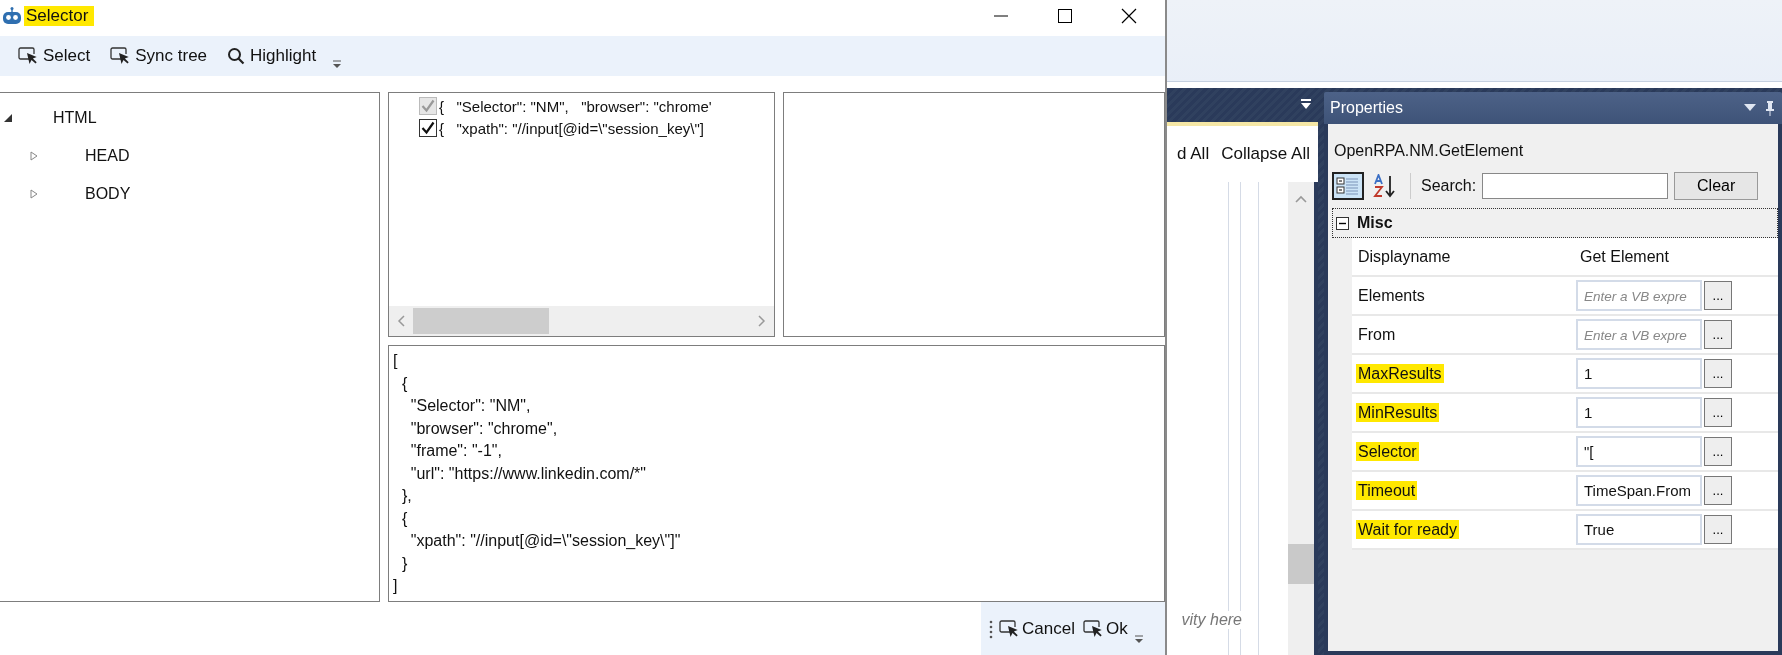 The width and height of the screenshot is (1782, 655). Describe the element at coordinates (484, 428) in the screenshot. I see `code-line: "browser": "chrome",` at that location.